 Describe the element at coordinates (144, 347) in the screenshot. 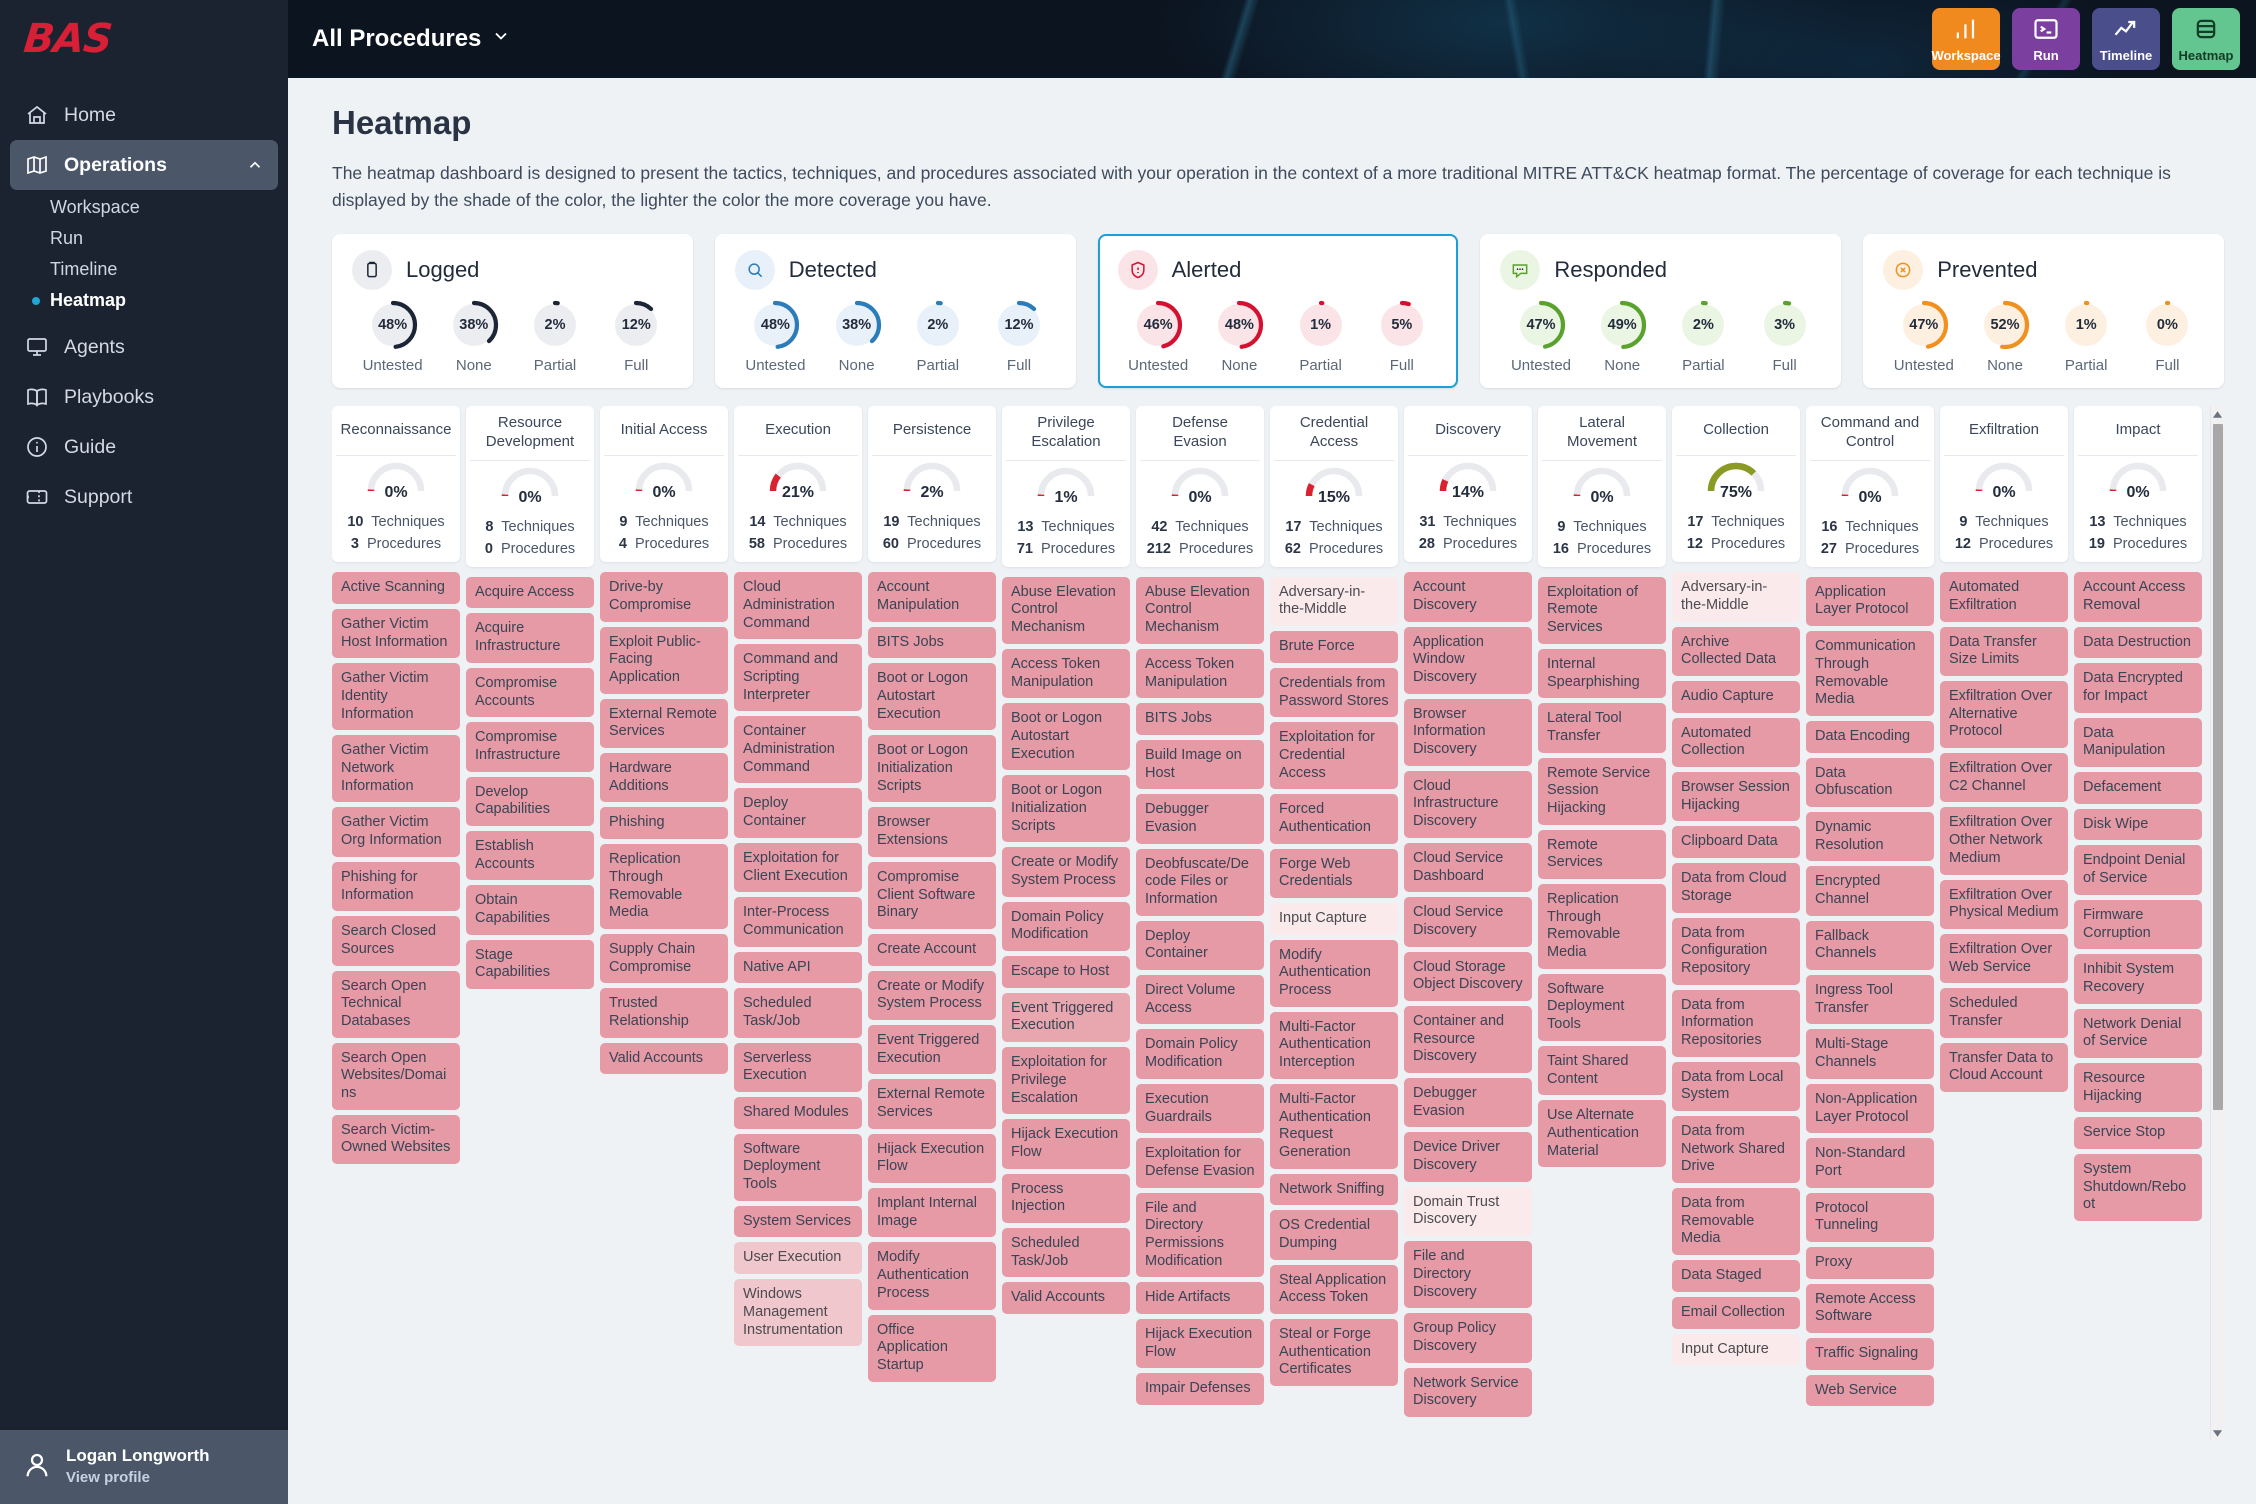

I see `sidebar-item-agents: Agents` at that location.